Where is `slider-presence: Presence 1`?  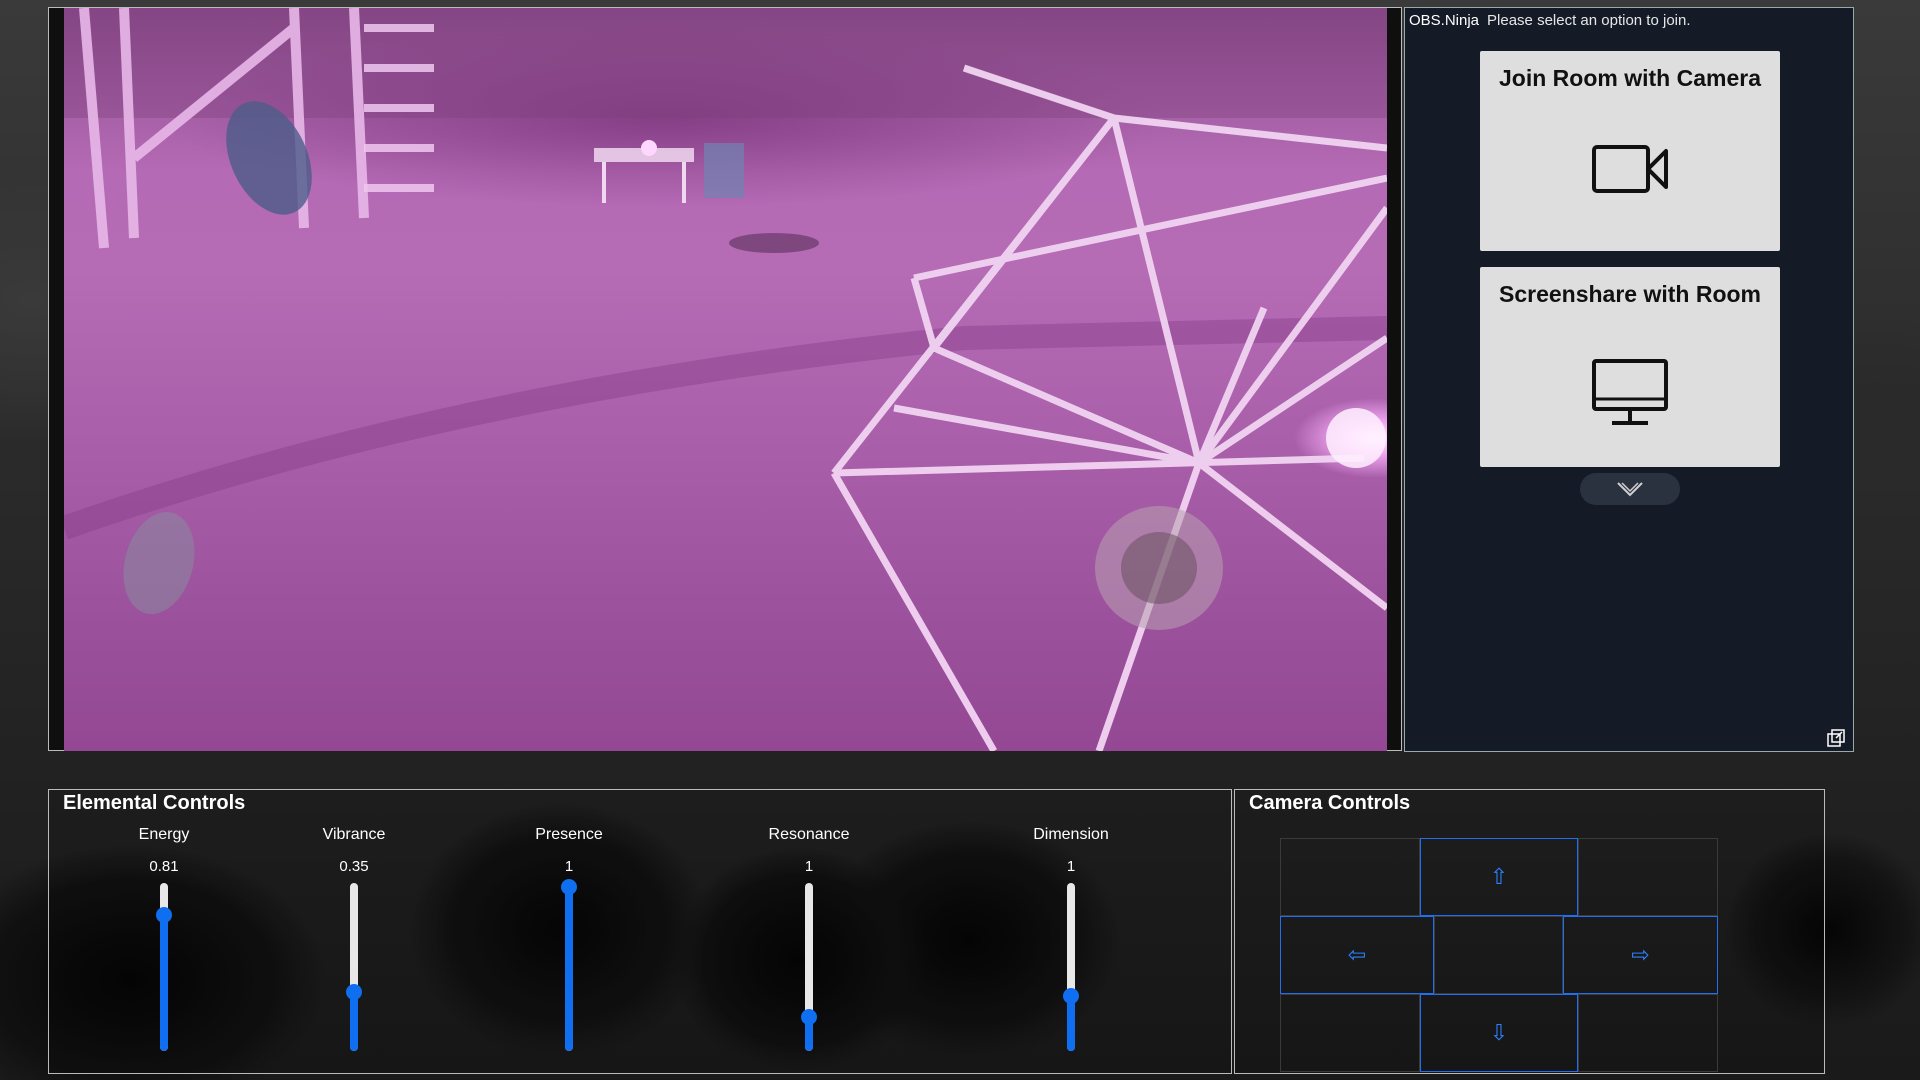 slider-presence: Presence 1 is located at coordinates (569, 938).